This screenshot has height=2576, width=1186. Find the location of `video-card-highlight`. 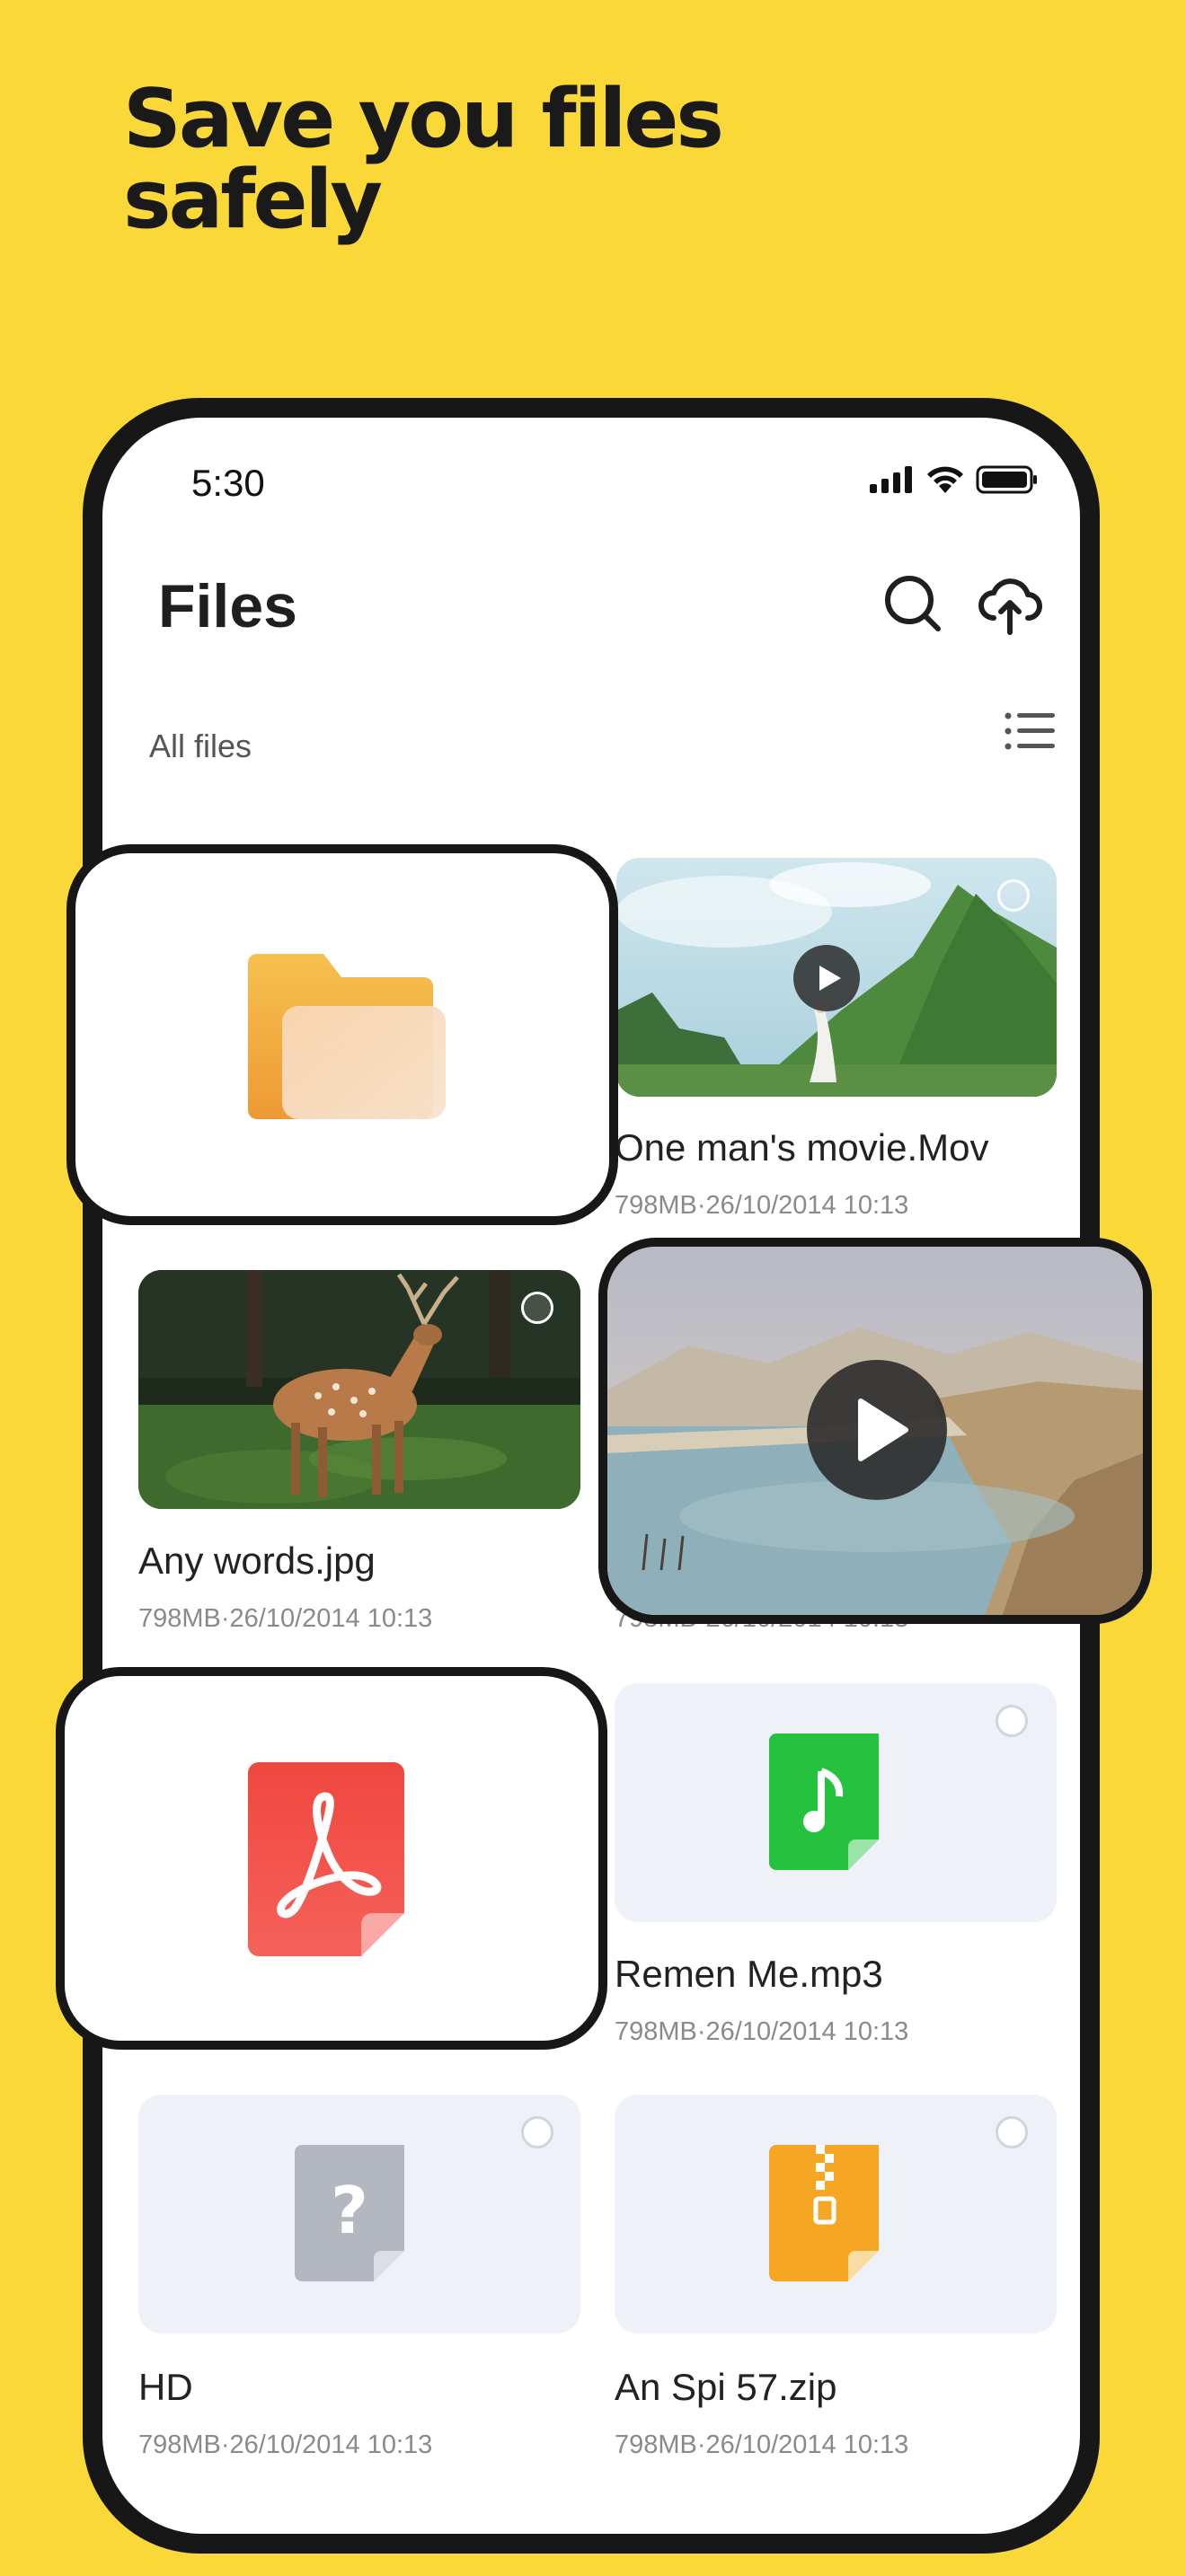

video-card-highlight is located at coordinates (875, 1431).